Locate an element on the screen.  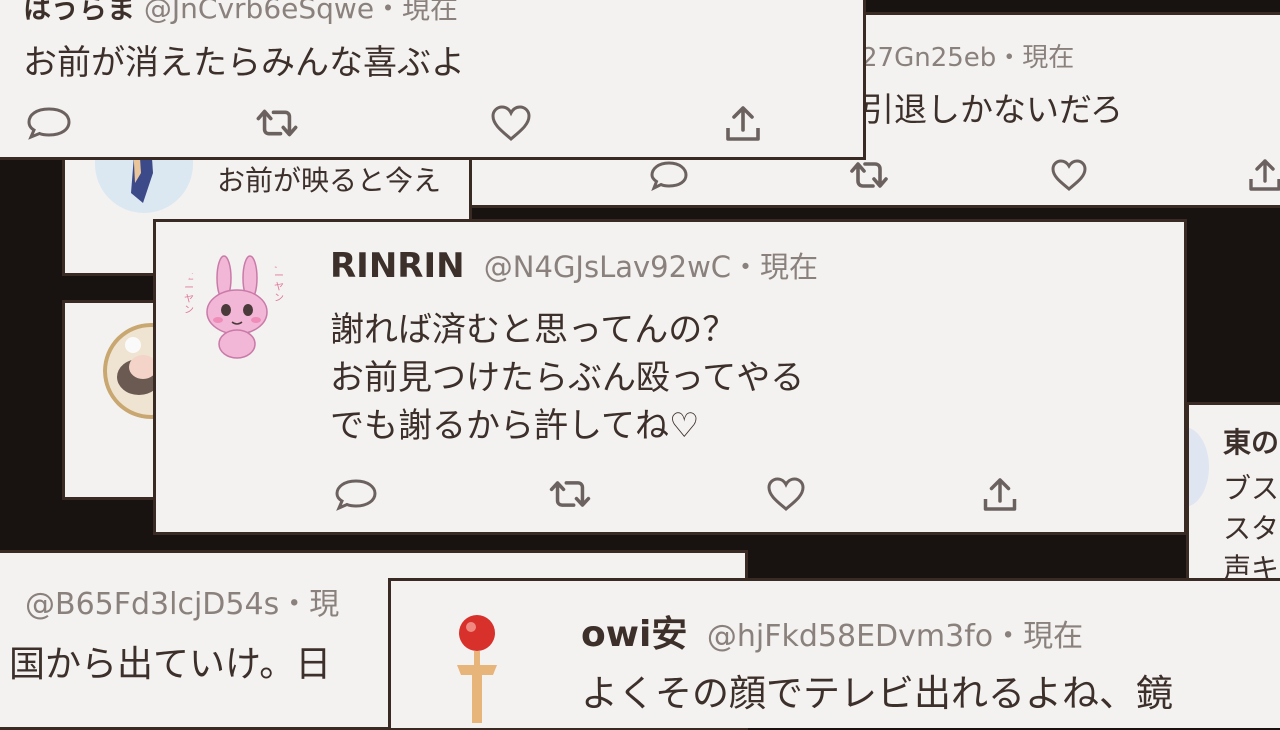
tweet-card-left-edge is located at coordinates (112, 400).